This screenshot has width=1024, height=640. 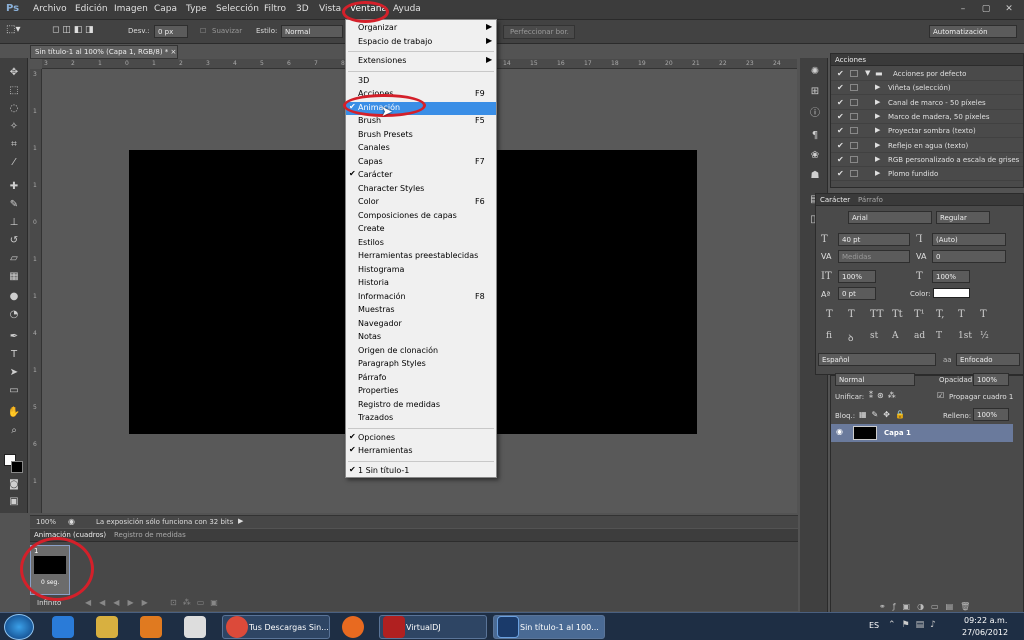 I want to click on action-row: ✔ ▶ Plomo fundido, so click(x=927, y=174).